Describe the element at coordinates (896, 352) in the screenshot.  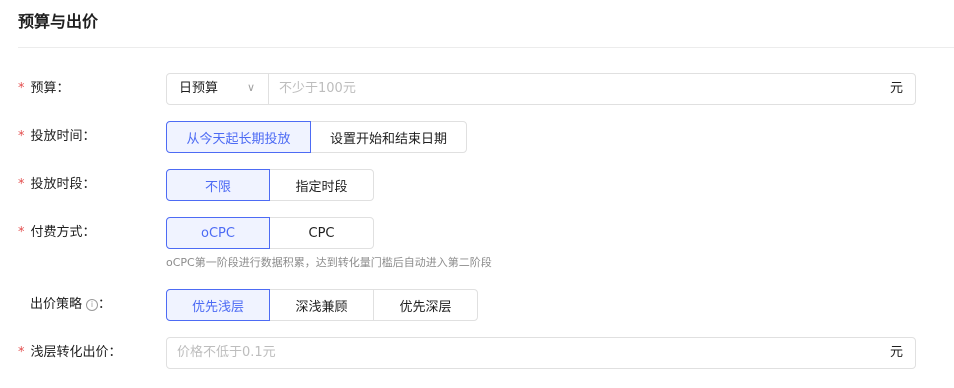
I see `shallow-bid-unit-suffix: 元` at that location.